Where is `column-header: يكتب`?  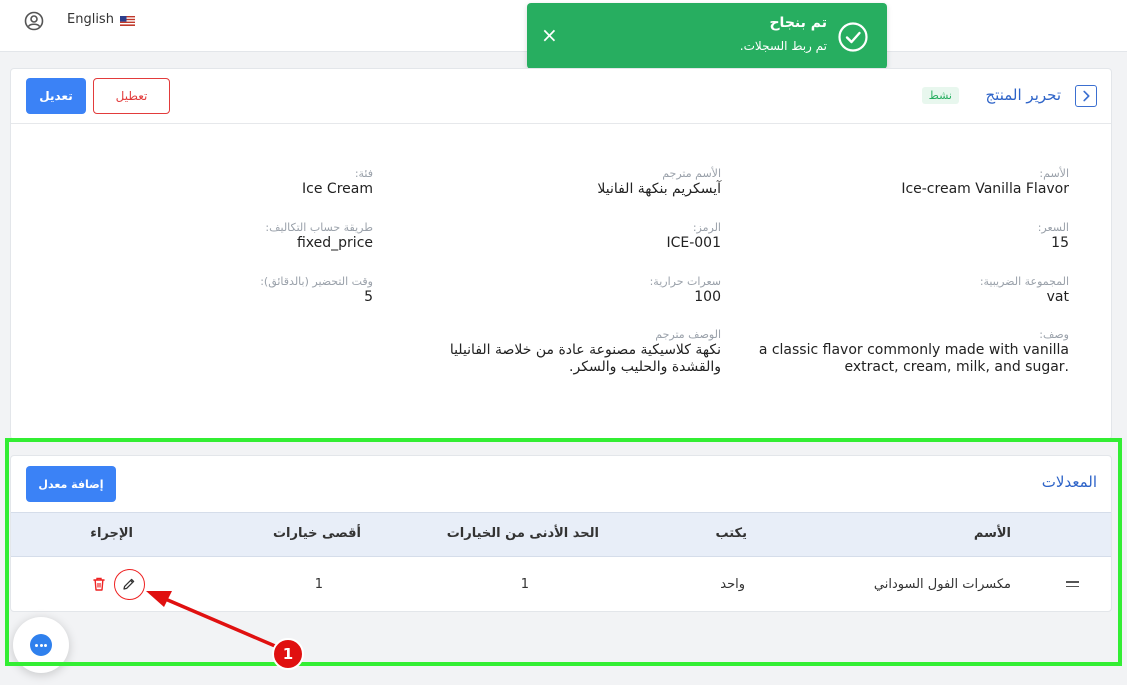 column-header: يكتب is located at coordinates (731, 533).